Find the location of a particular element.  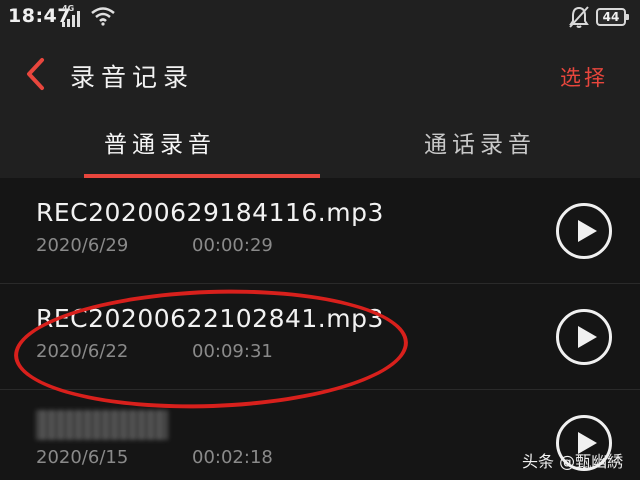

recording-name: REC20200622102841.mp3 is located at coordinates (210, 318).